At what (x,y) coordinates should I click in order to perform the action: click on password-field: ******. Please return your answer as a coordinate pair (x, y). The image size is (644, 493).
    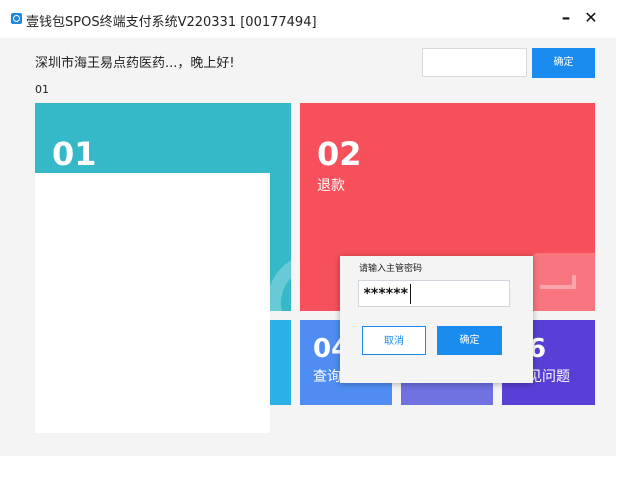
    Looking at the image, I should click on (434, 293).